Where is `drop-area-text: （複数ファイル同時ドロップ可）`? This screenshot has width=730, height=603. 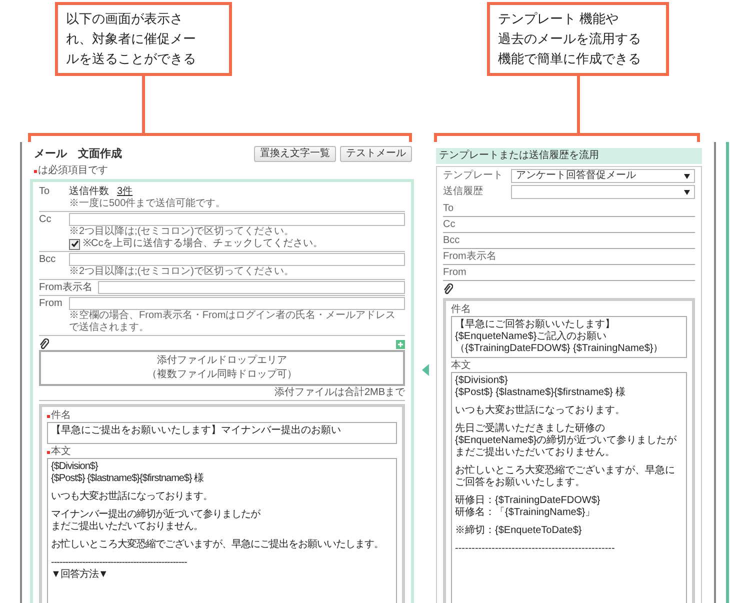 drop-area-text: （複数ファイル同時ドロップ可） is located at coordinates (222, 375).